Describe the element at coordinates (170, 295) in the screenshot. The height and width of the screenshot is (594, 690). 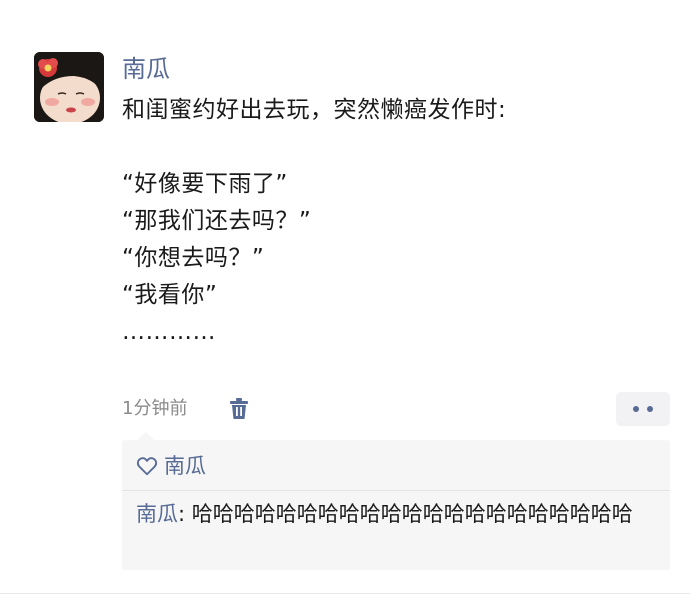
I see `post-line: “我看你”` at that location.